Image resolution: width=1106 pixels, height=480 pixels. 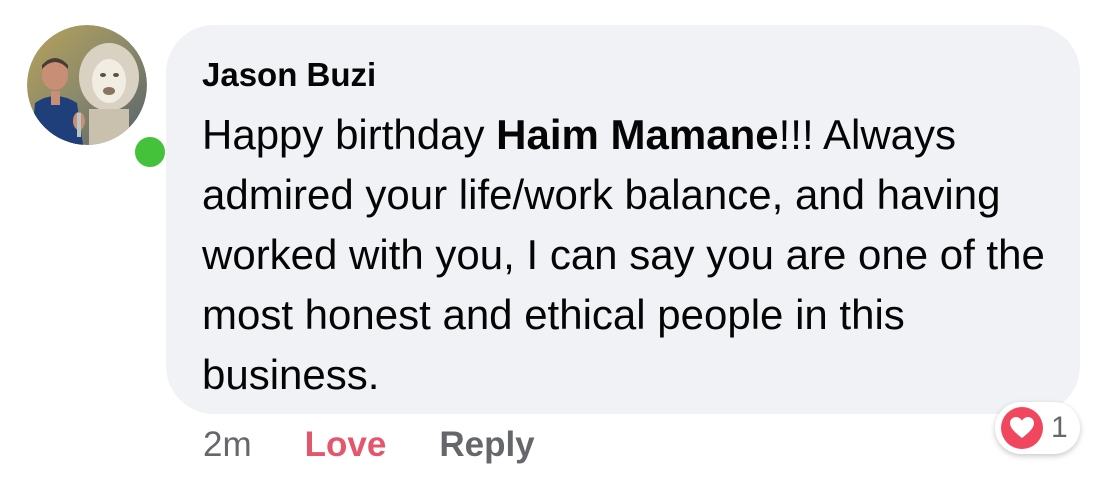 I want to click on mention-link: Haim Mamane, so click(x=637, y=134).